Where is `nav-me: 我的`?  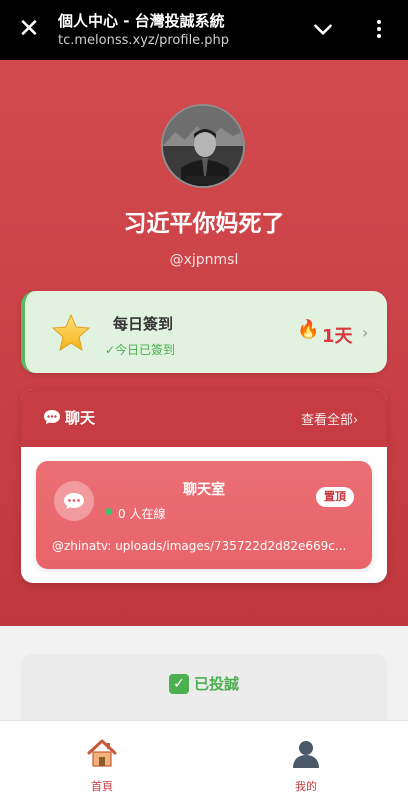 nav-me: 我的 is located at coordinates (306, 760).